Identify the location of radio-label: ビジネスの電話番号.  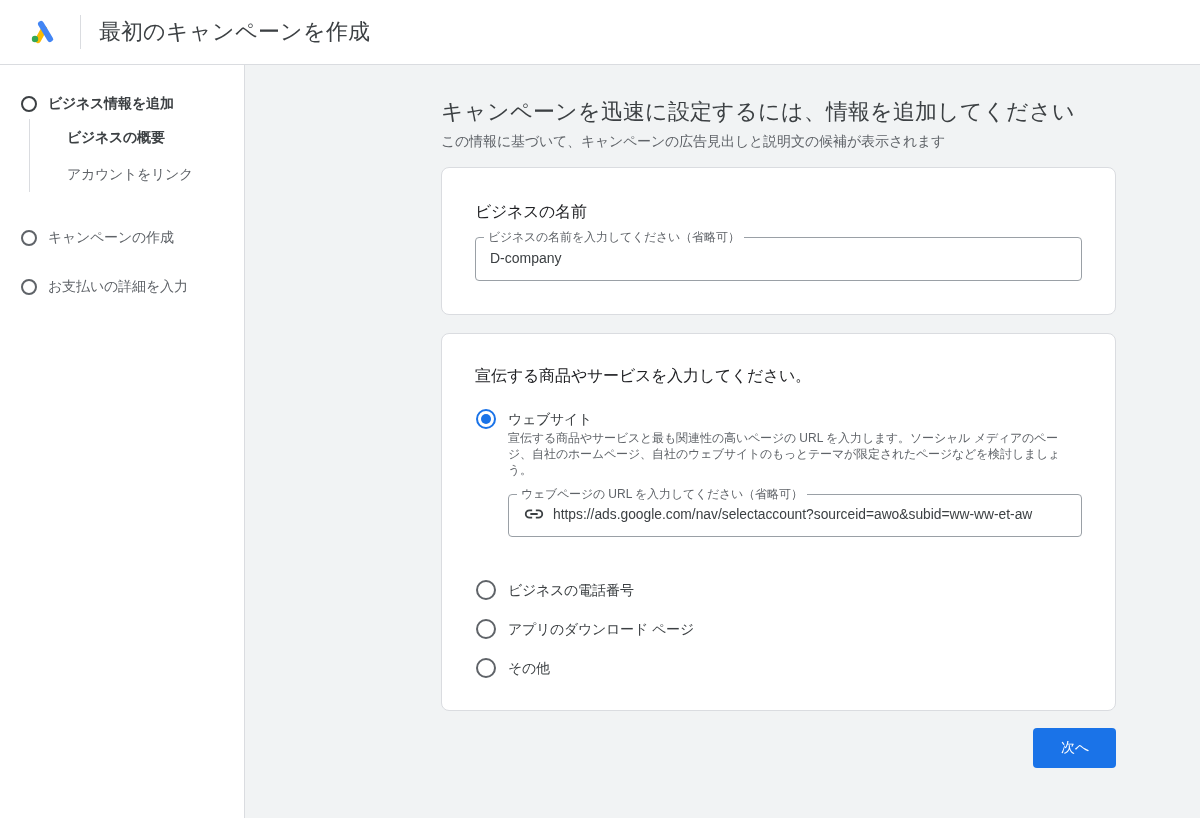
(571, 590).